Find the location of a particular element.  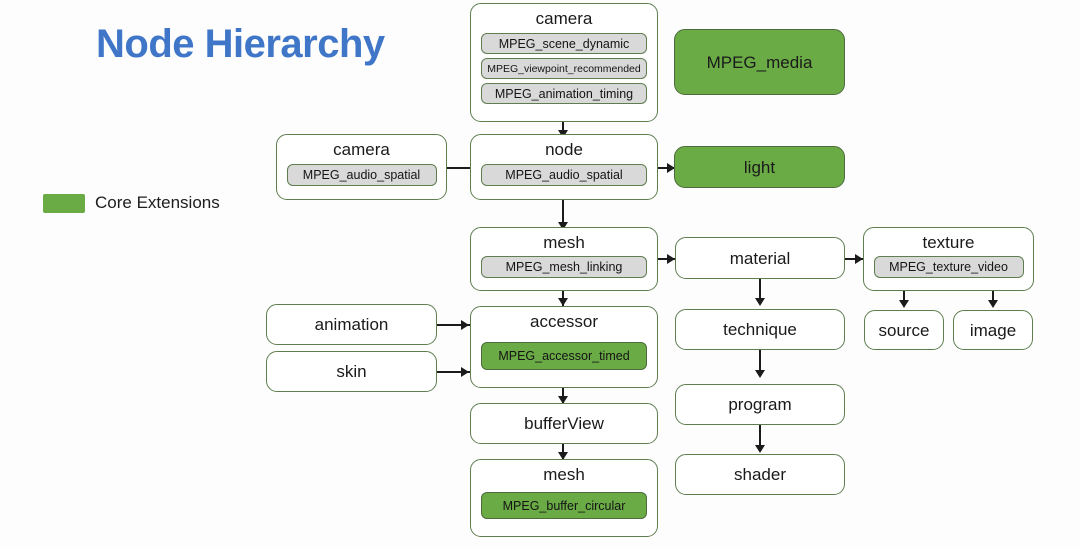

extension-chip: MPEG_scene_dynamic is located at coordinates (564, 43).